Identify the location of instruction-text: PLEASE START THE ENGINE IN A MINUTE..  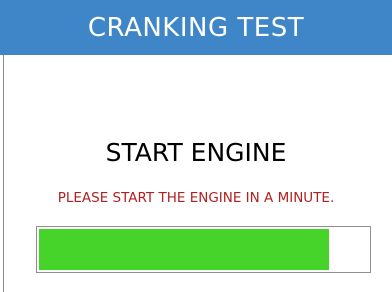
(196, 198).